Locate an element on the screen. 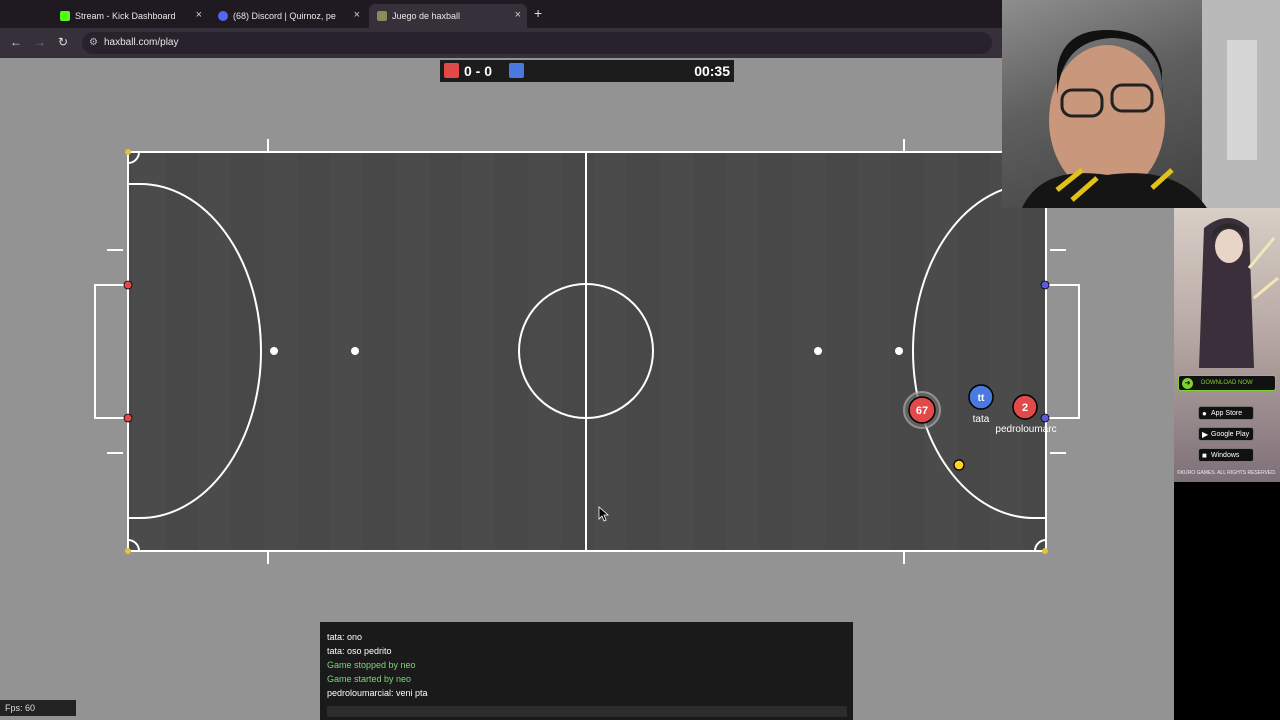 The height and width of the screenshot is (720, 1280). google-play-button: ▶ Google Play is located at coordinates (1226, 434).